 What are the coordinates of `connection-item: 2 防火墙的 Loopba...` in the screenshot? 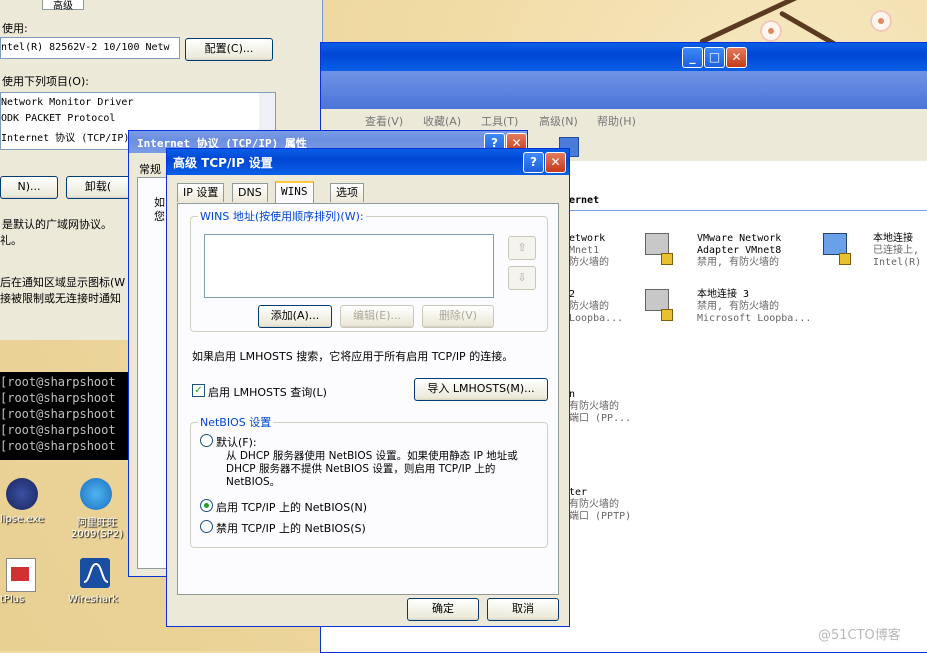 It's located at (596, 307).